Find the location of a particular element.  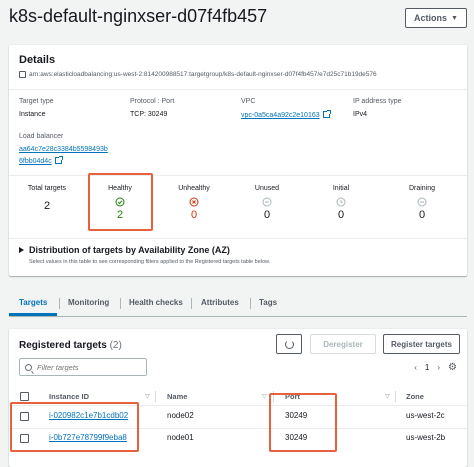

tab-attributes: Attributes is located at coordinates (220, 302).